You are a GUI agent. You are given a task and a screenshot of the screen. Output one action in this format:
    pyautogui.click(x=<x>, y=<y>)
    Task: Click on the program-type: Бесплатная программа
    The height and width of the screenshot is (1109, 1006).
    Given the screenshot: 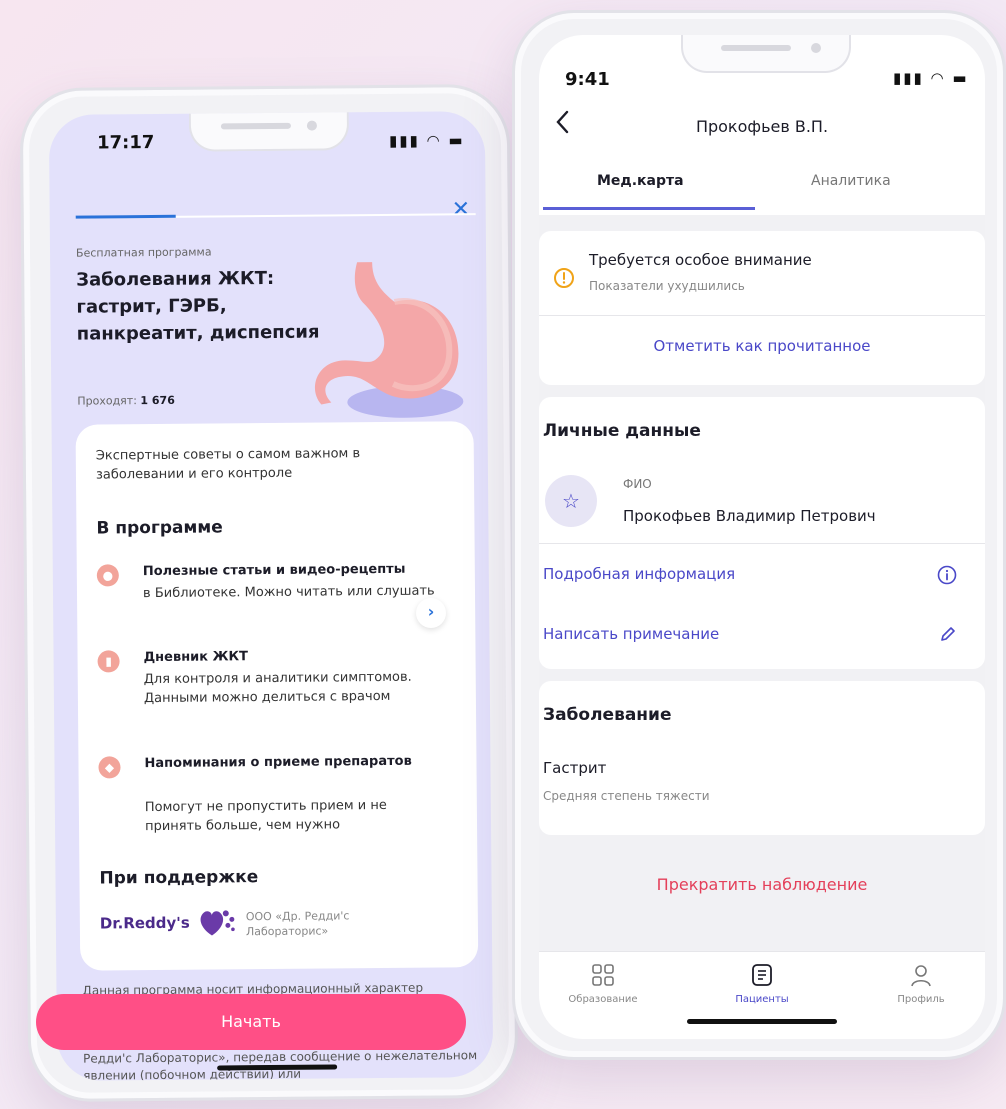 What is the action you would take?
    pyautogui.click(x=143, y=252)
    